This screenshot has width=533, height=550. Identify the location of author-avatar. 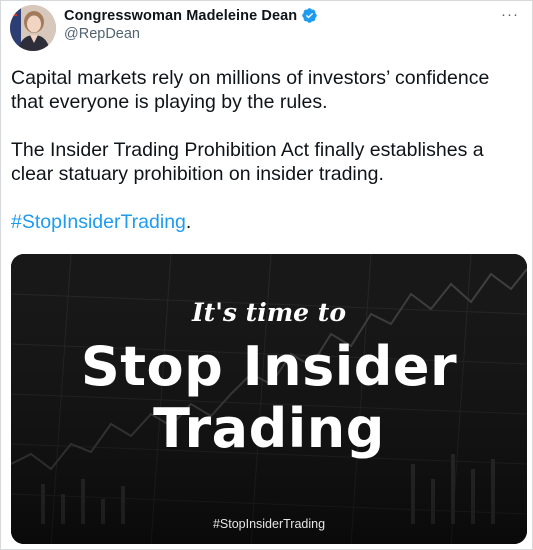
(33, 28).